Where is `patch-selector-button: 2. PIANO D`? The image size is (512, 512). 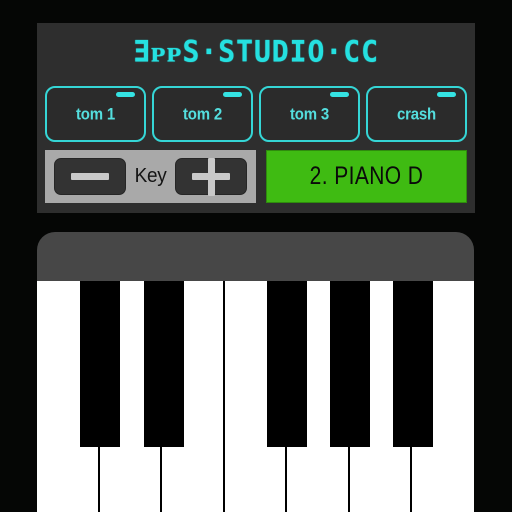 patch-selector-button: 2. PIANO D is located at coordinates (366, 176).